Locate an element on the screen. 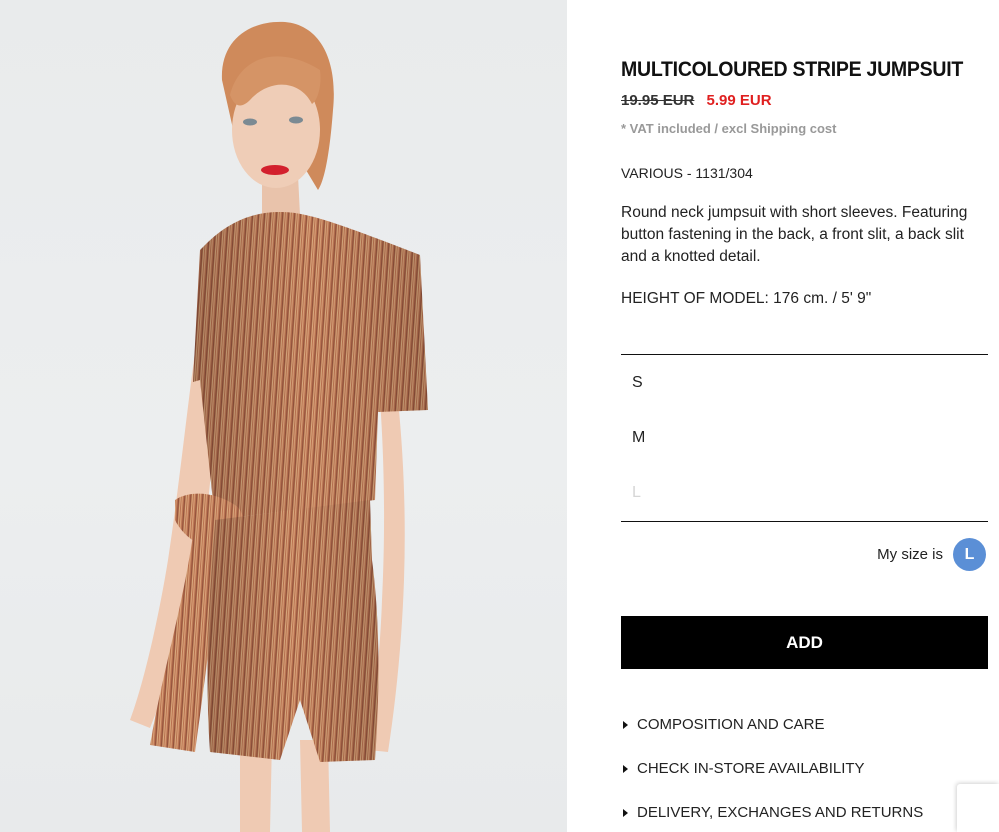  accordion-store-availability: CHECK IN-STORE AVAILABILITY is located at coordinates (744, 768).